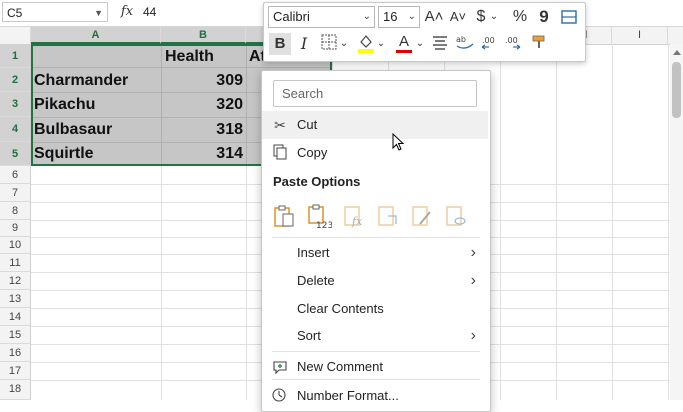 This screenshot has width=683, height=412. Describe the element at coordinates (375, 253) in the screenshot. I see `menu-item-insert: Insert ›` at that location.